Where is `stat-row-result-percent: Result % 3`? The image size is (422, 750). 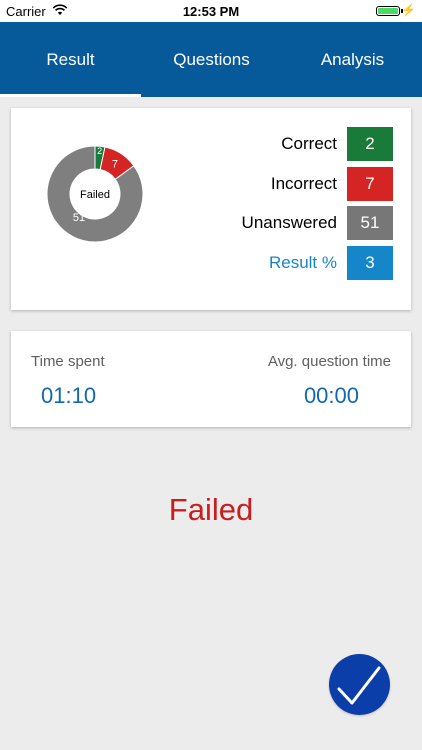
stat-row-result-percent: Result % 3 is located at coordinates (282, 263).